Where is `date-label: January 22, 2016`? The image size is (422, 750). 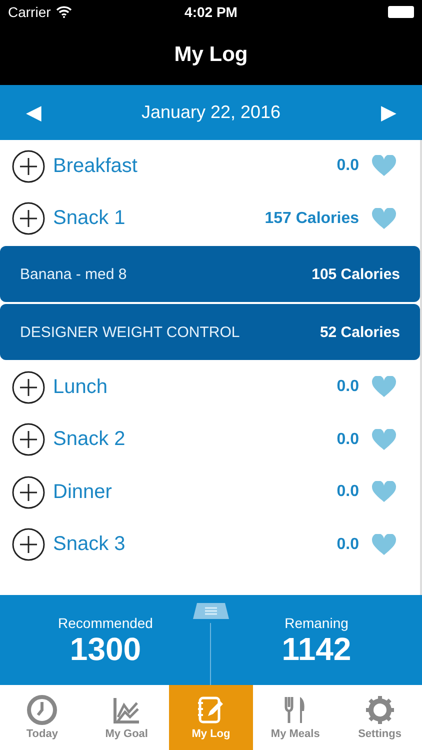 date-label: January 22, 2016 is located at coordinates (211, 112).